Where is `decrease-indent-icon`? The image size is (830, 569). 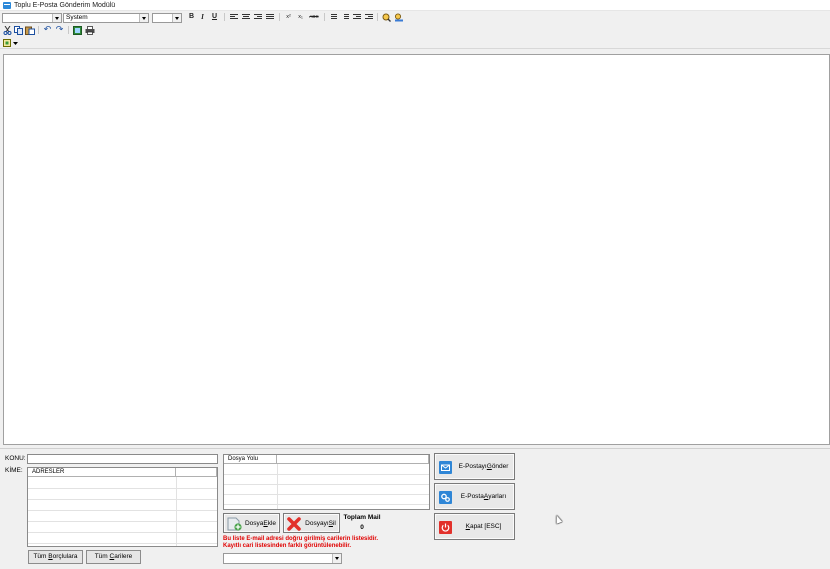 decrease-indent-icon is located at coordinates (357, 17).